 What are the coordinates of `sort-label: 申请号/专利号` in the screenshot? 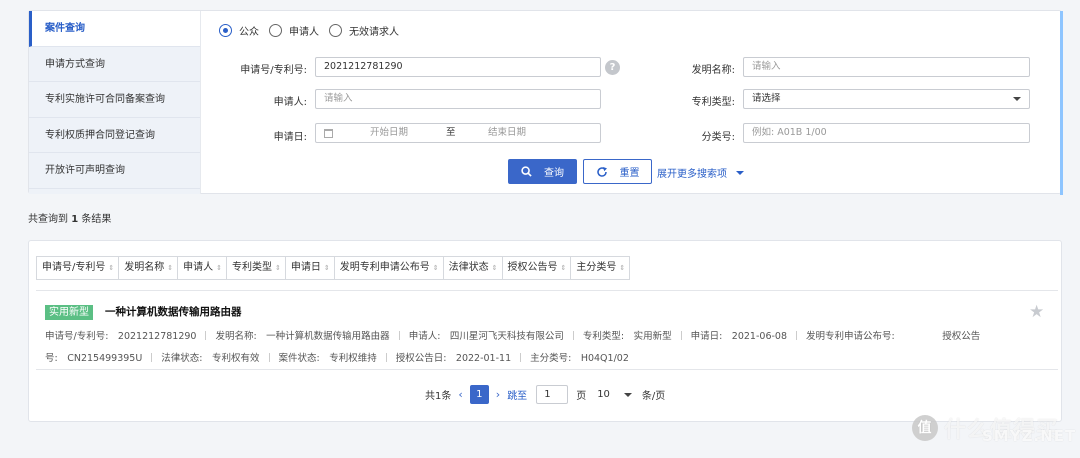 It's located at (74, 267).